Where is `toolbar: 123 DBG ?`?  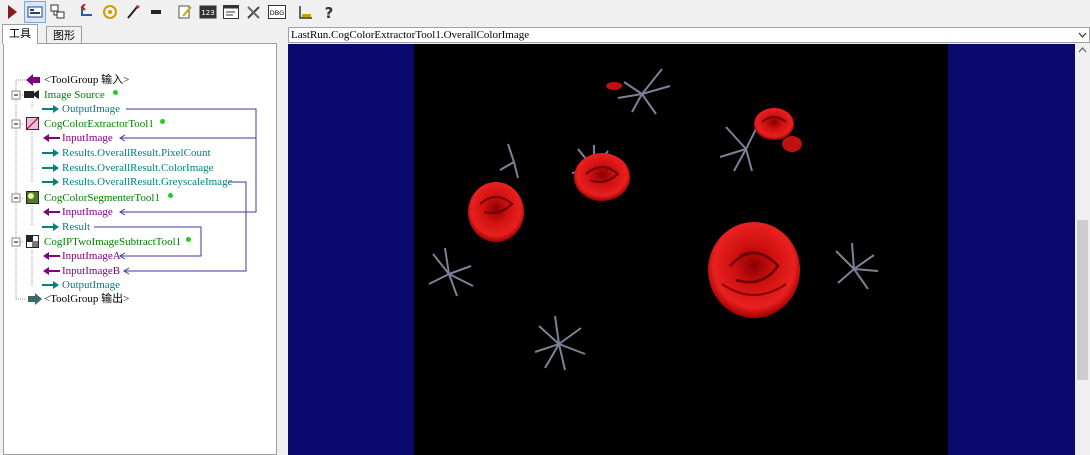
toolbar: 123 DBG ? is located at coordinates (545, 12).